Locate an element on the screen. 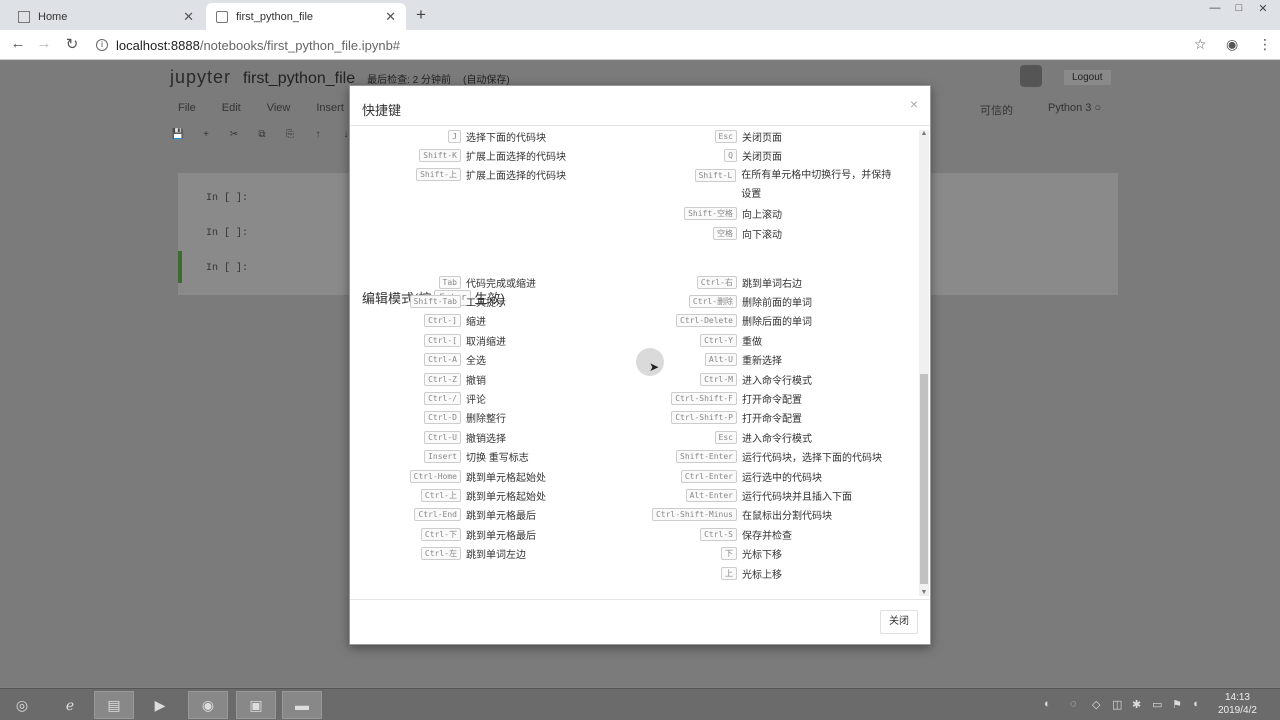 The width and height of the screenshot is (1280, 720). shortcut-row: Shift-上 扩展上面选择的代码块 is located at coordinates (490, 175).